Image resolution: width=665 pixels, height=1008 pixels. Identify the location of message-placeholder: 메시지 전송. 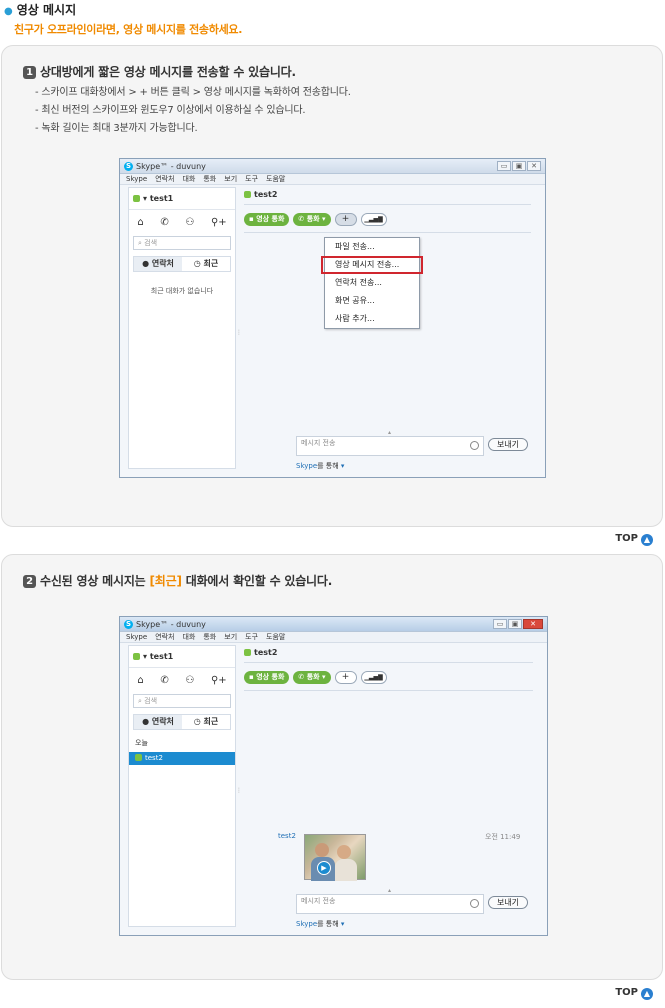
(318, 443).